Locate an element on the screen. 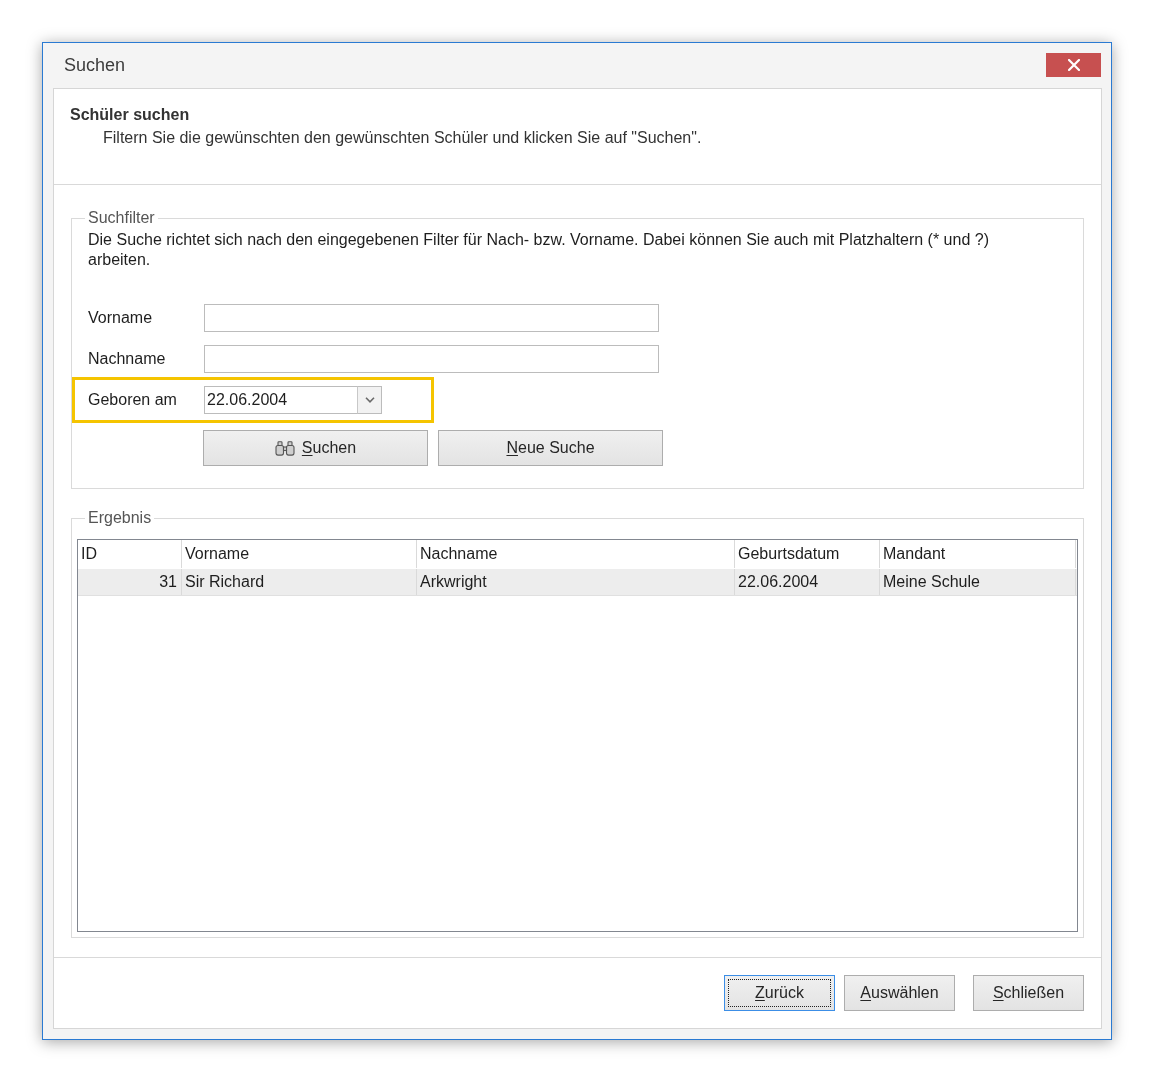  column-header: Nachname is located at coordinates (576, 554).